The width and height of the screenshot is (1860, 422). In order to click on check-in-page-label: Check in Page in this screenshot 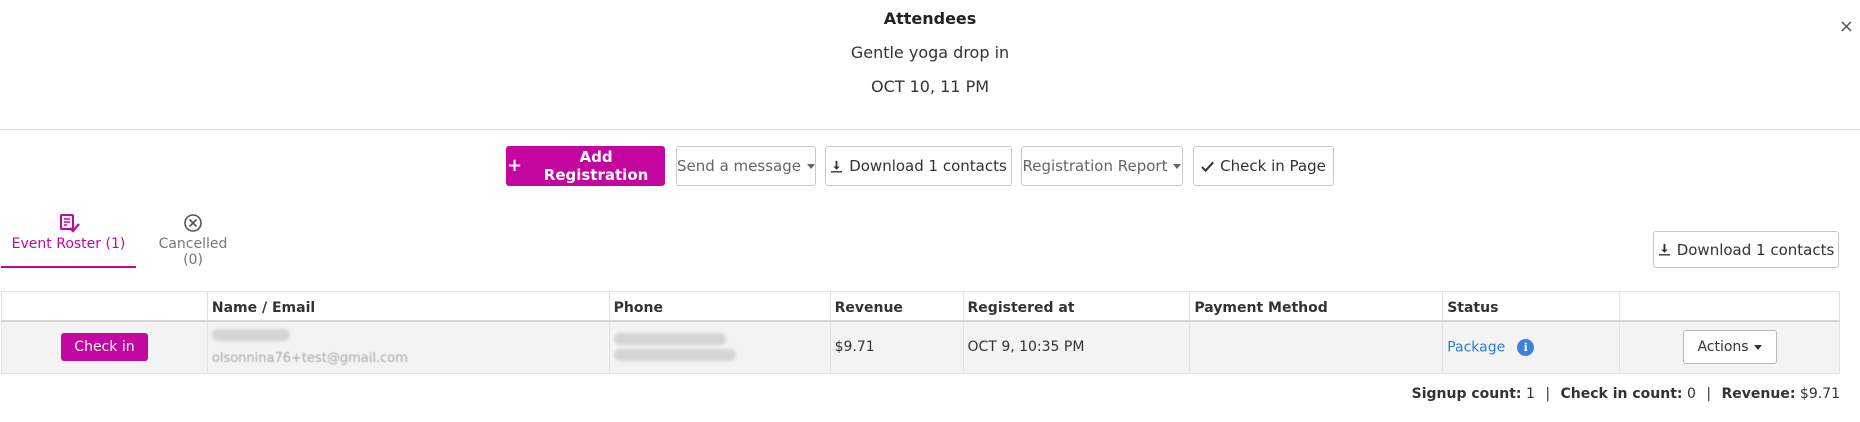, I will do `click(1273, 166)`.